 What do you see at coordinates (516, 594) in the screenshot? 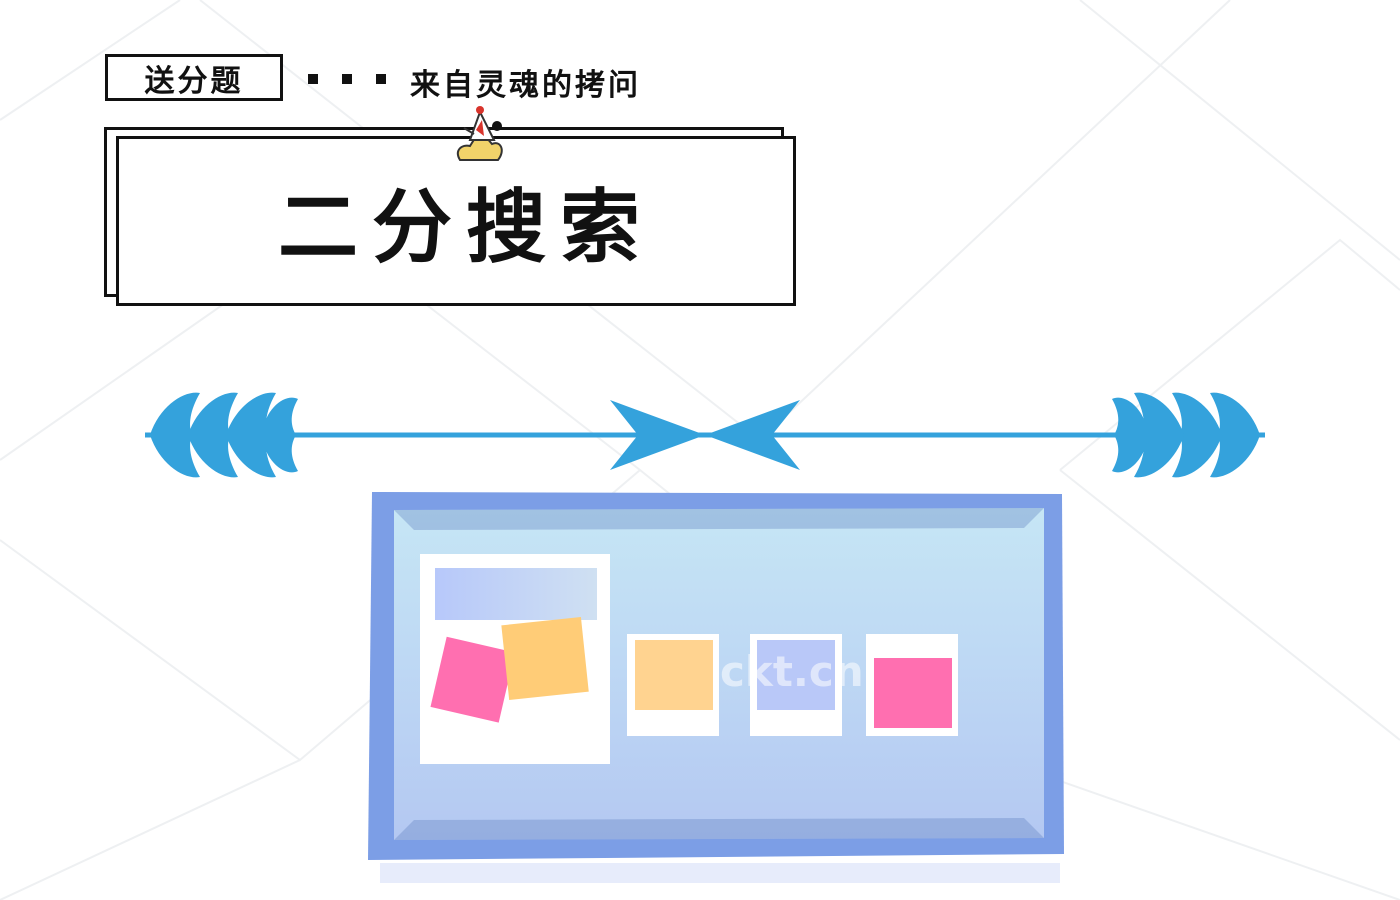
I see `board-bar` at bounding box center [516, 594].